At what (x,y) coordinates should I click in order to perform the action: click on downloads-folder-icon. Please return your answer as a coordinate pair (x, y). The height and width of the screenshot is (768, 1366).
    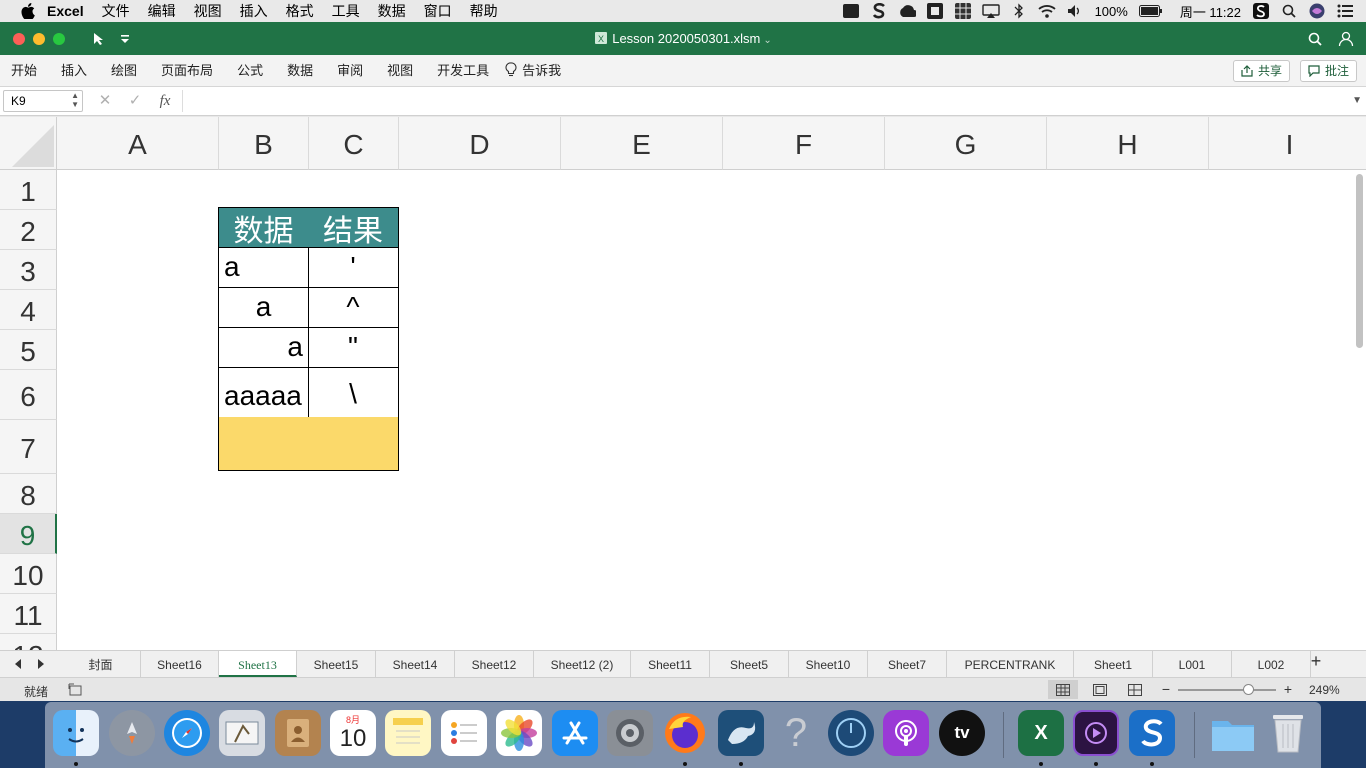
    Looking at the image, I should click on (1233, 733).